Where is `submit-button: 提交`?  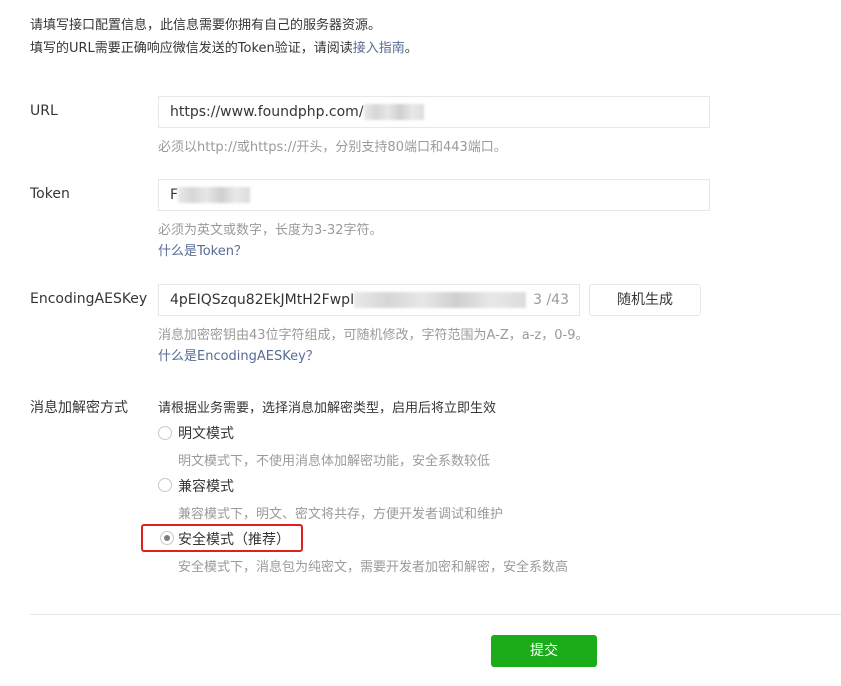 submit-button: 提交 is located at coordinates (544, 651).